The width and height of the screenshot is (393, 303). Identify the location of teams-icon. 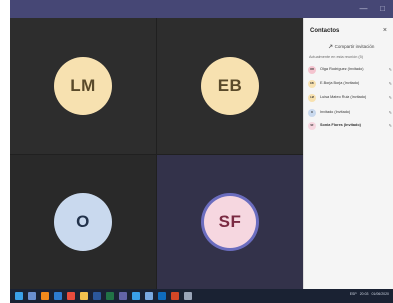
(122, 296).